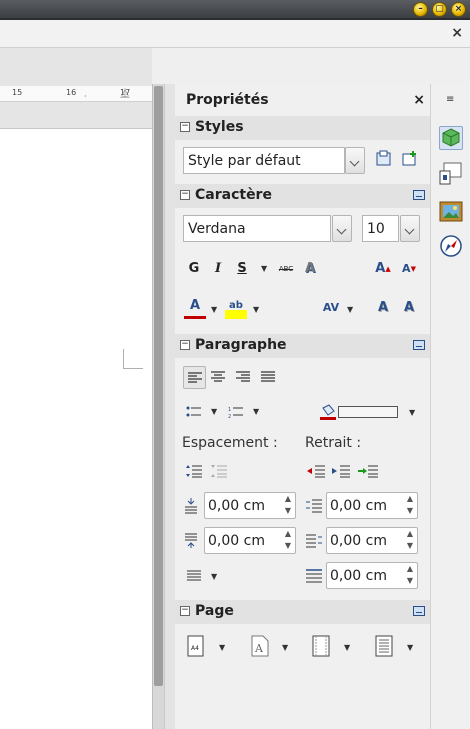 The width and height of the screenshot is (470, 729). Describe the element at coordinates (384, 161) in the screenshot. I see `update-style-icon` at that location.